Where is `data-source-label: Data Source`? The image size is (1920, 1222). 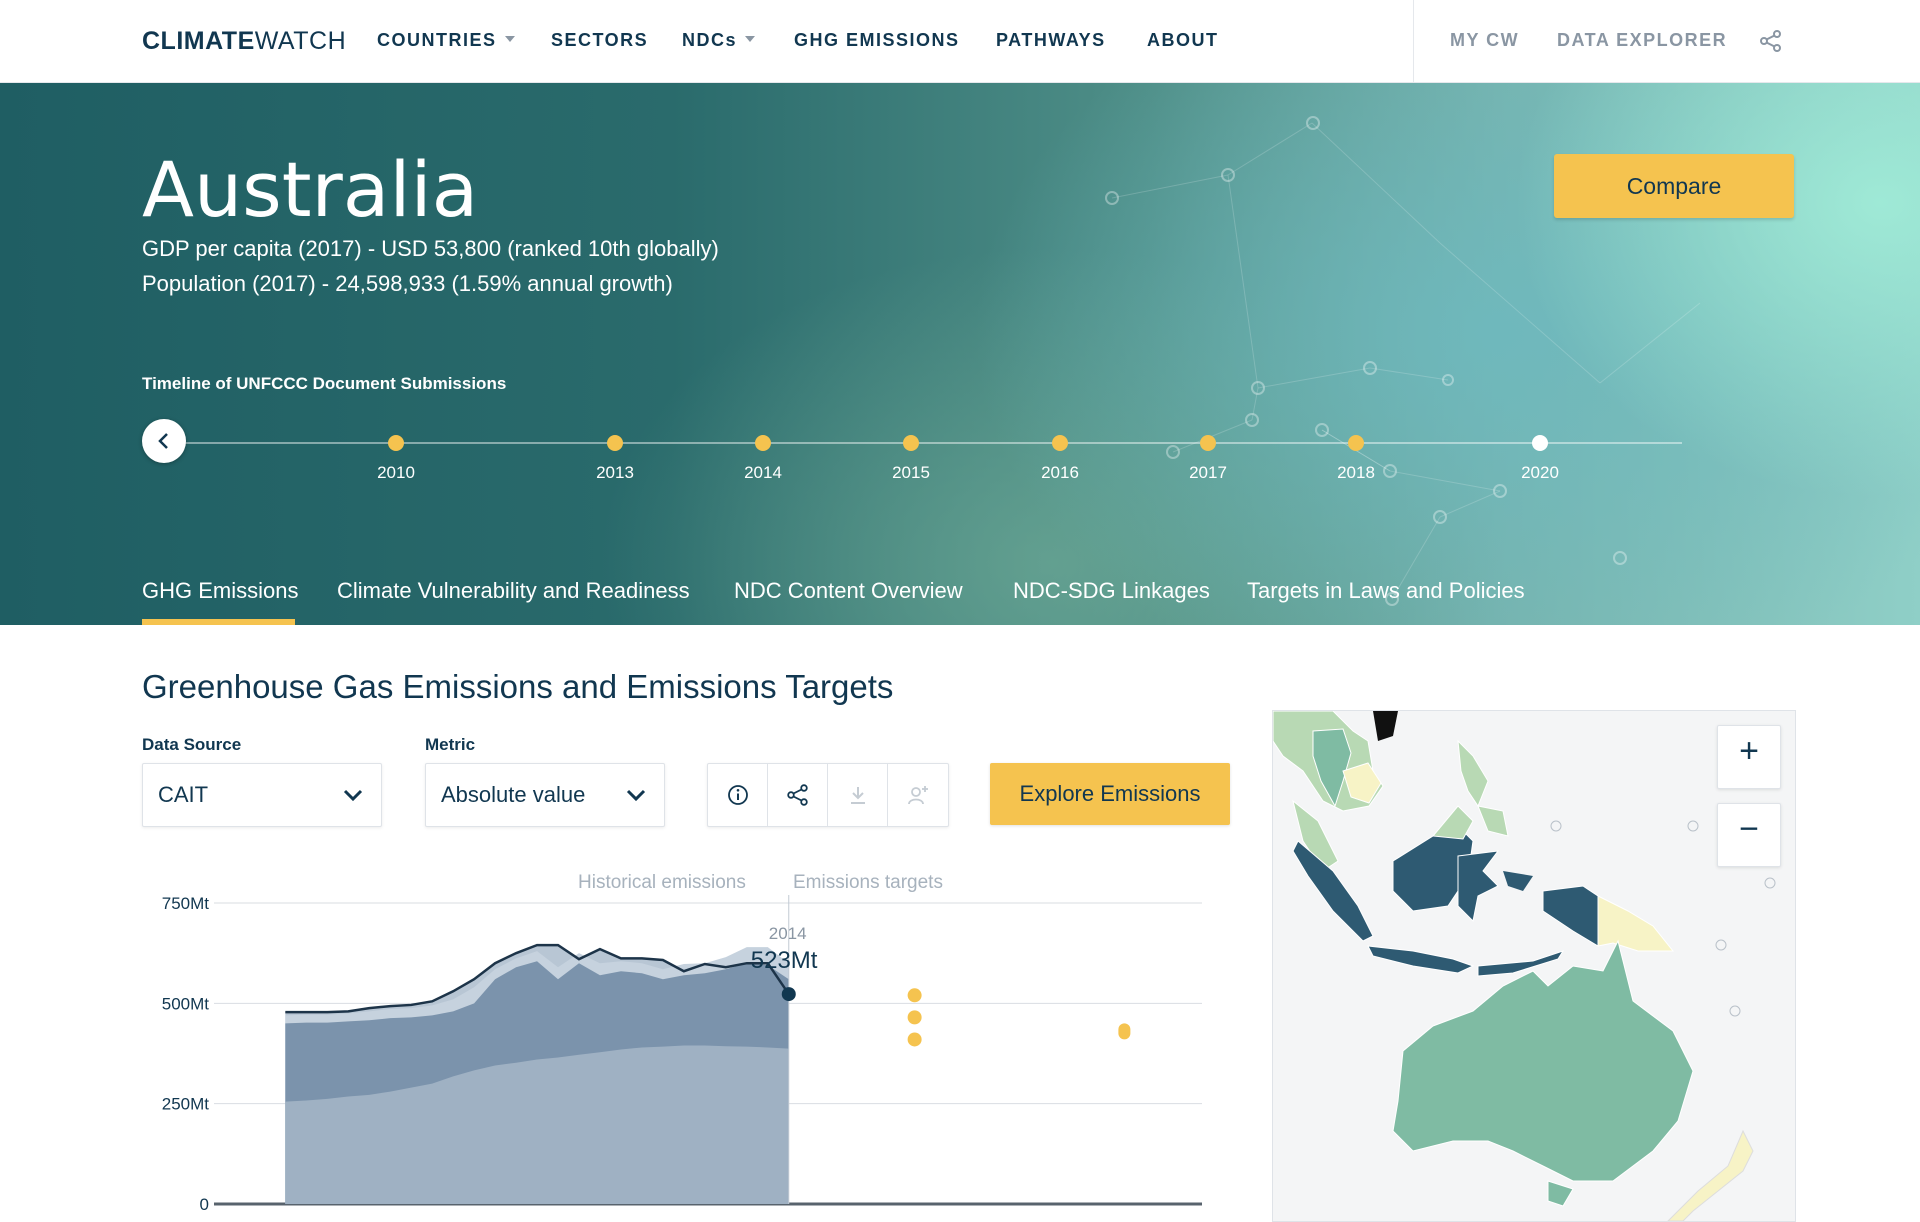
data-source-label: Data Source is located at coordinates (192, 744).